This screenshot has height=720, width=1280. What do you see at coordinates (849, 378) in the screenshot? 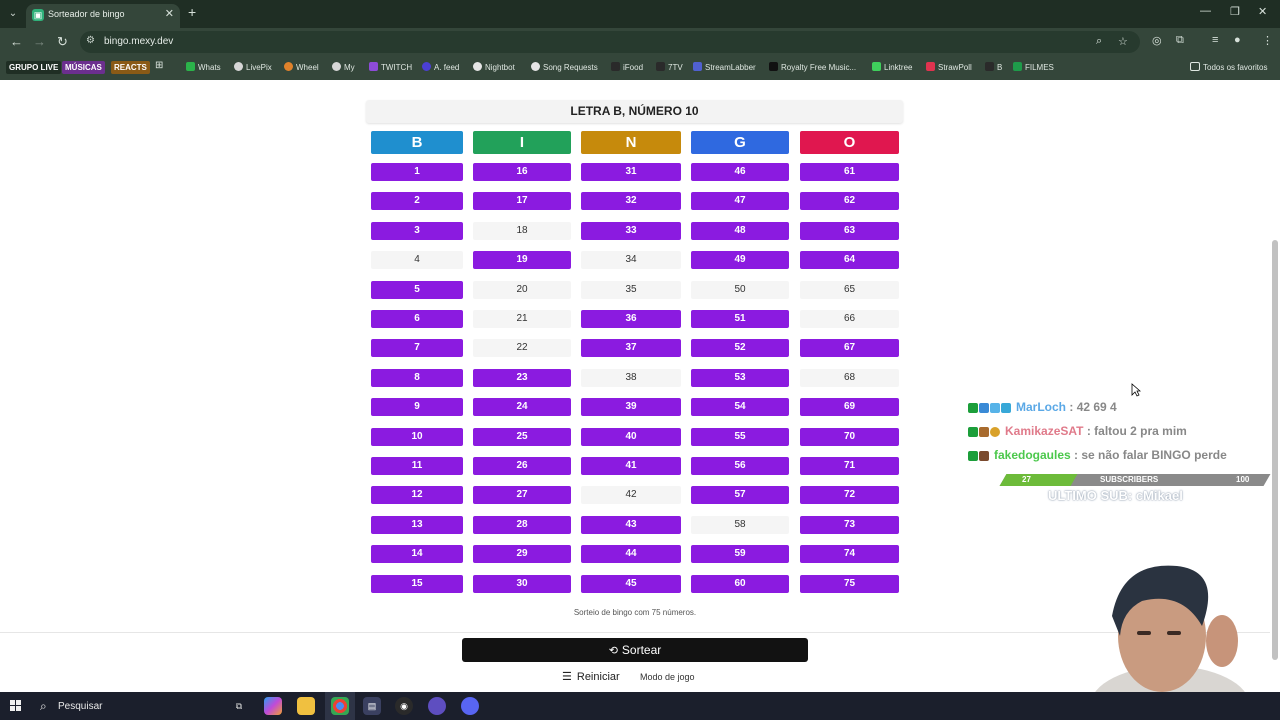
I see `number-cell-68: 68` at bounding box center [849, 378].